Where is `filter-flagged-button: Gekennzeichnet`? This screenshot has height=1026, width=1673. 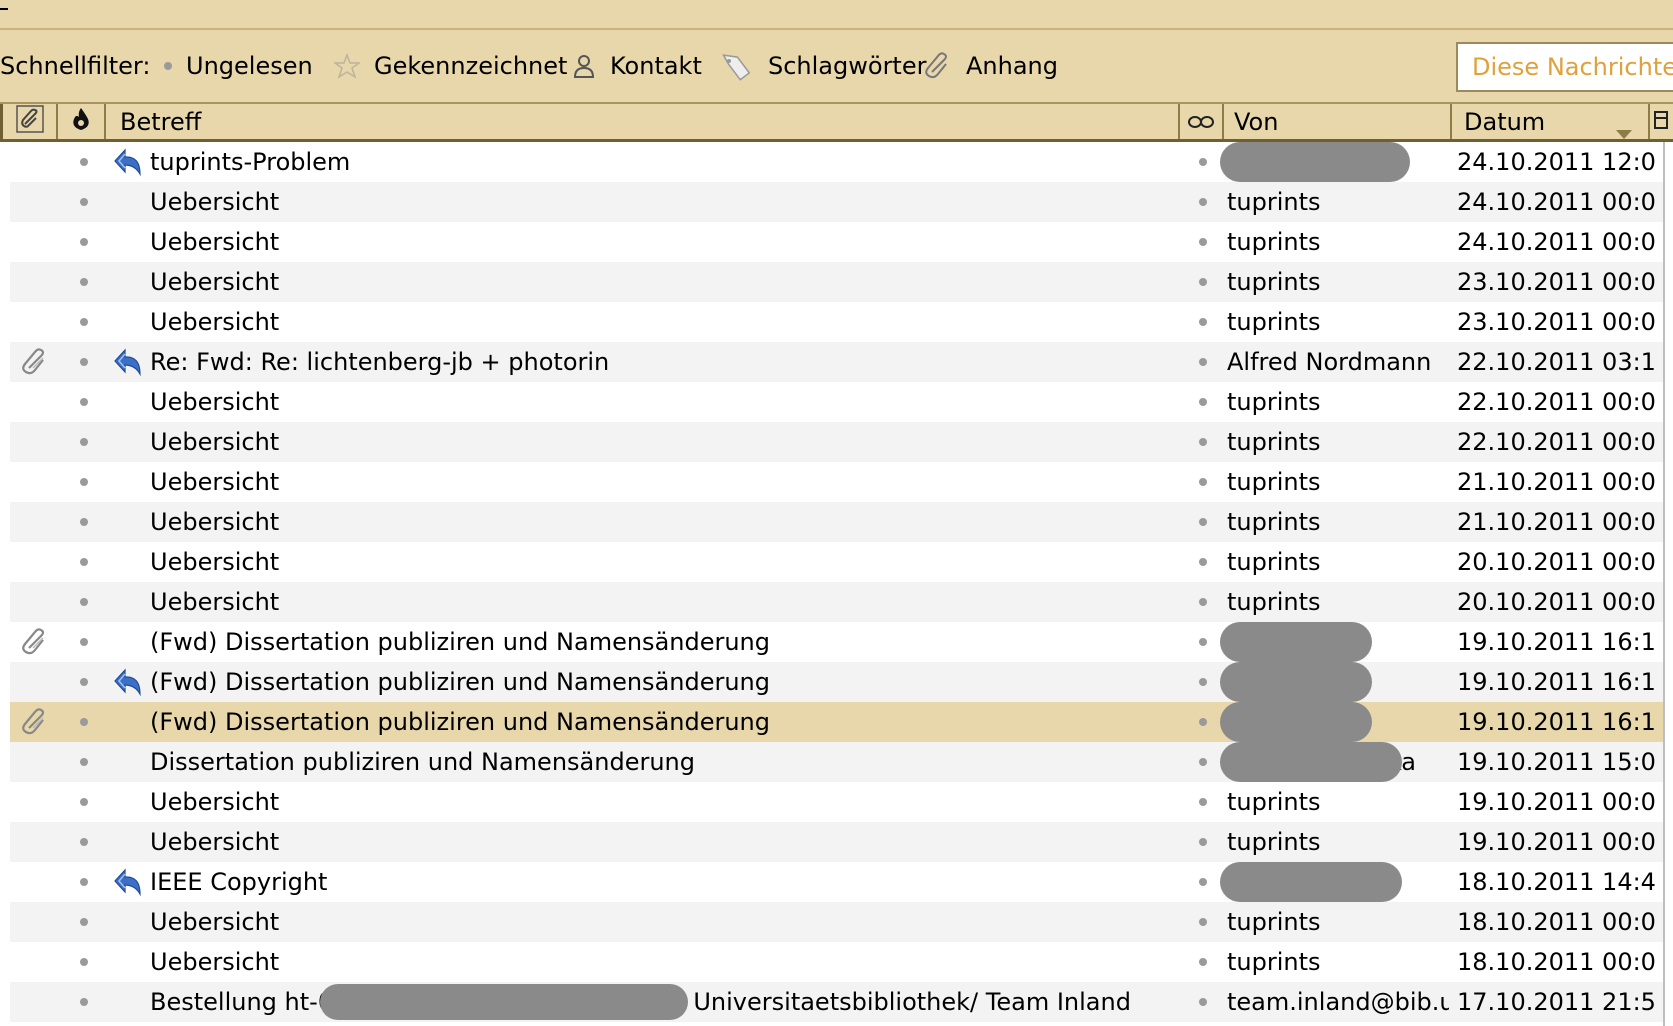 filter-flagged-button: Gekennzeichnet is located at coordinates (450, 66).